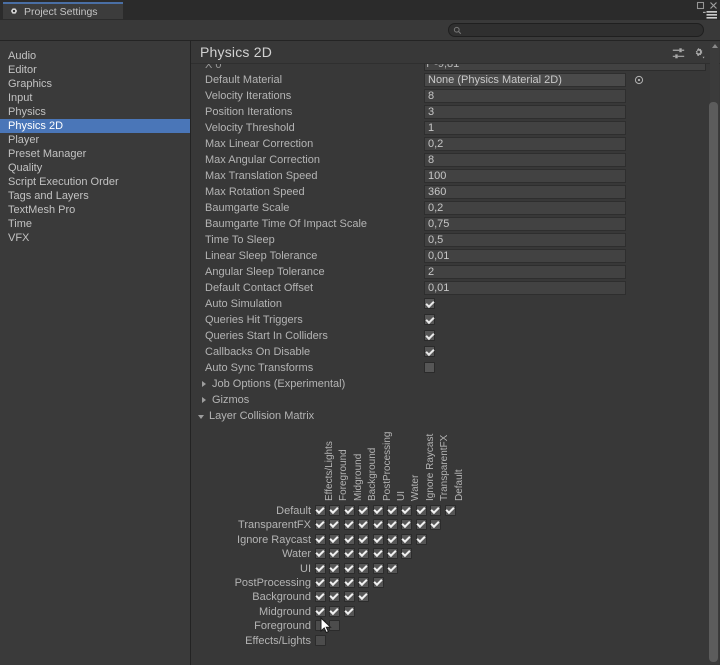  I want to click on search-box, so click(576, 30).